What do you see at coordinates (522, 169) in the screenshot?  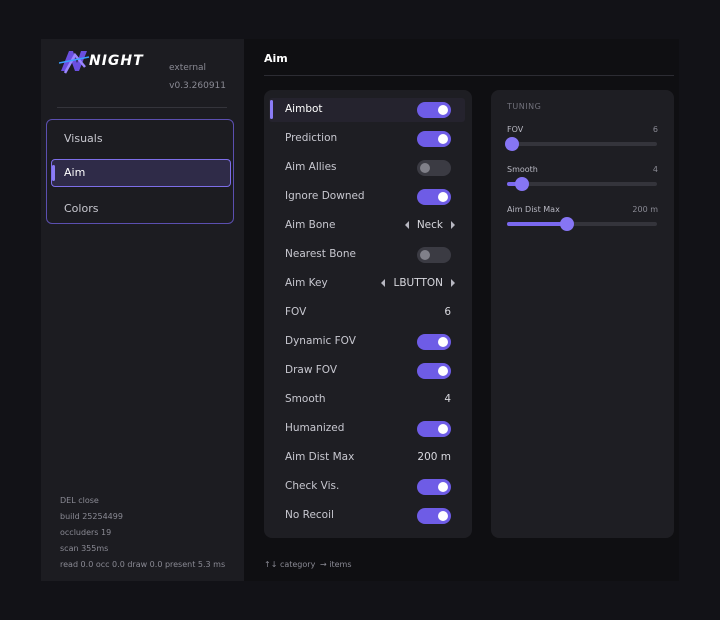 I see `slider-label-smooth: Smooth` at bounding box center [522, 169].